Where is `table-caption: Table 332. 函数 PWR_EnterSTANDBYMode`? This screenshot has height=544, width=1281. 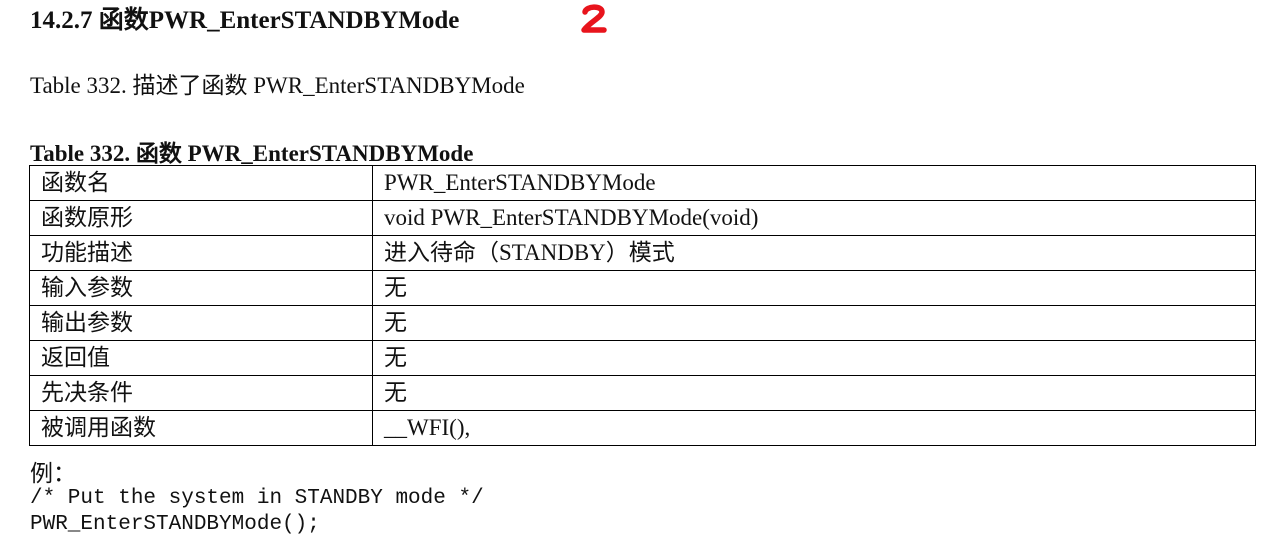 table-caption: Table 332. 函数 PWR_EnterSTANDBYMode is located at coordinates (252, 153).